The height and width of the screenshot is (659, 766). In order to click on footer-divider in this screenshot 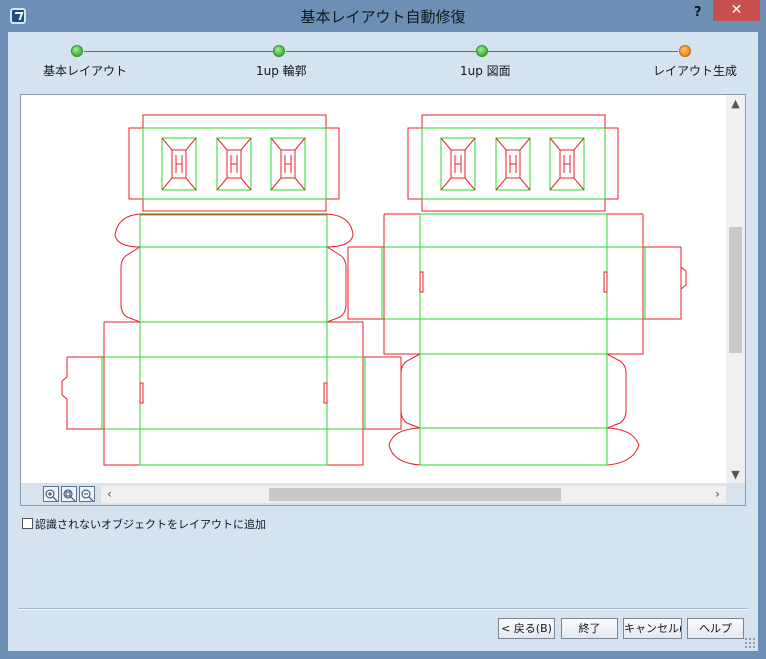, I will do `click(383, 609)`.